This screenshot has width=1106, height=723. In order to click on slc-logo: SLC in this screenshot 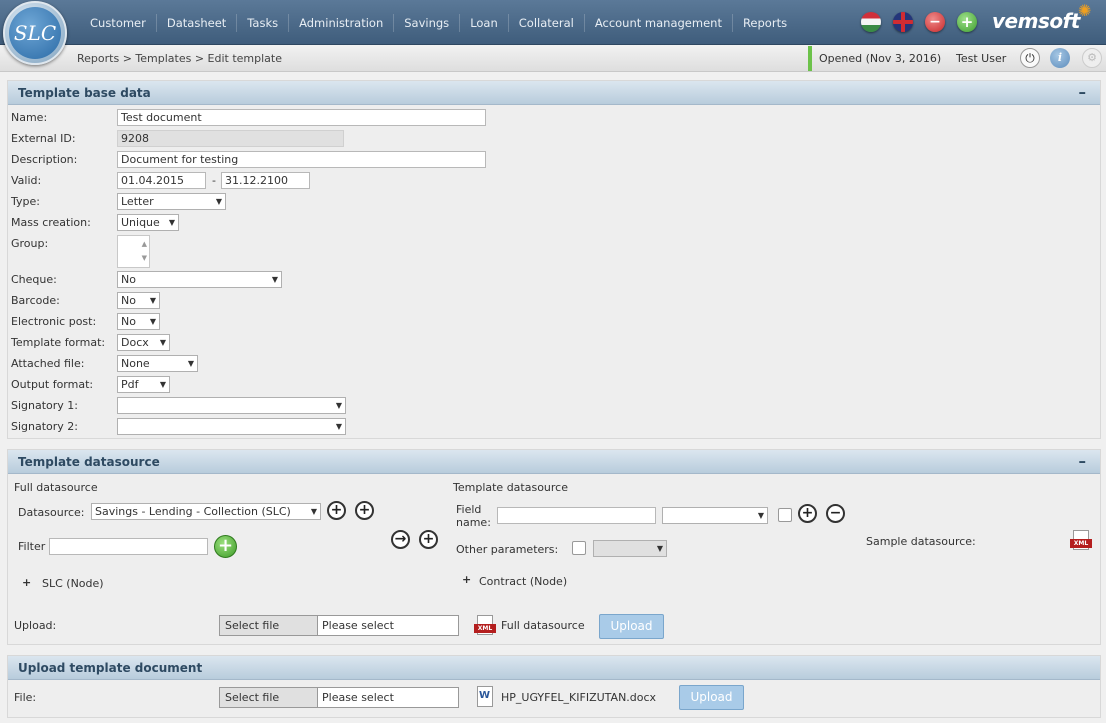, I will do `click(35, 33)`.